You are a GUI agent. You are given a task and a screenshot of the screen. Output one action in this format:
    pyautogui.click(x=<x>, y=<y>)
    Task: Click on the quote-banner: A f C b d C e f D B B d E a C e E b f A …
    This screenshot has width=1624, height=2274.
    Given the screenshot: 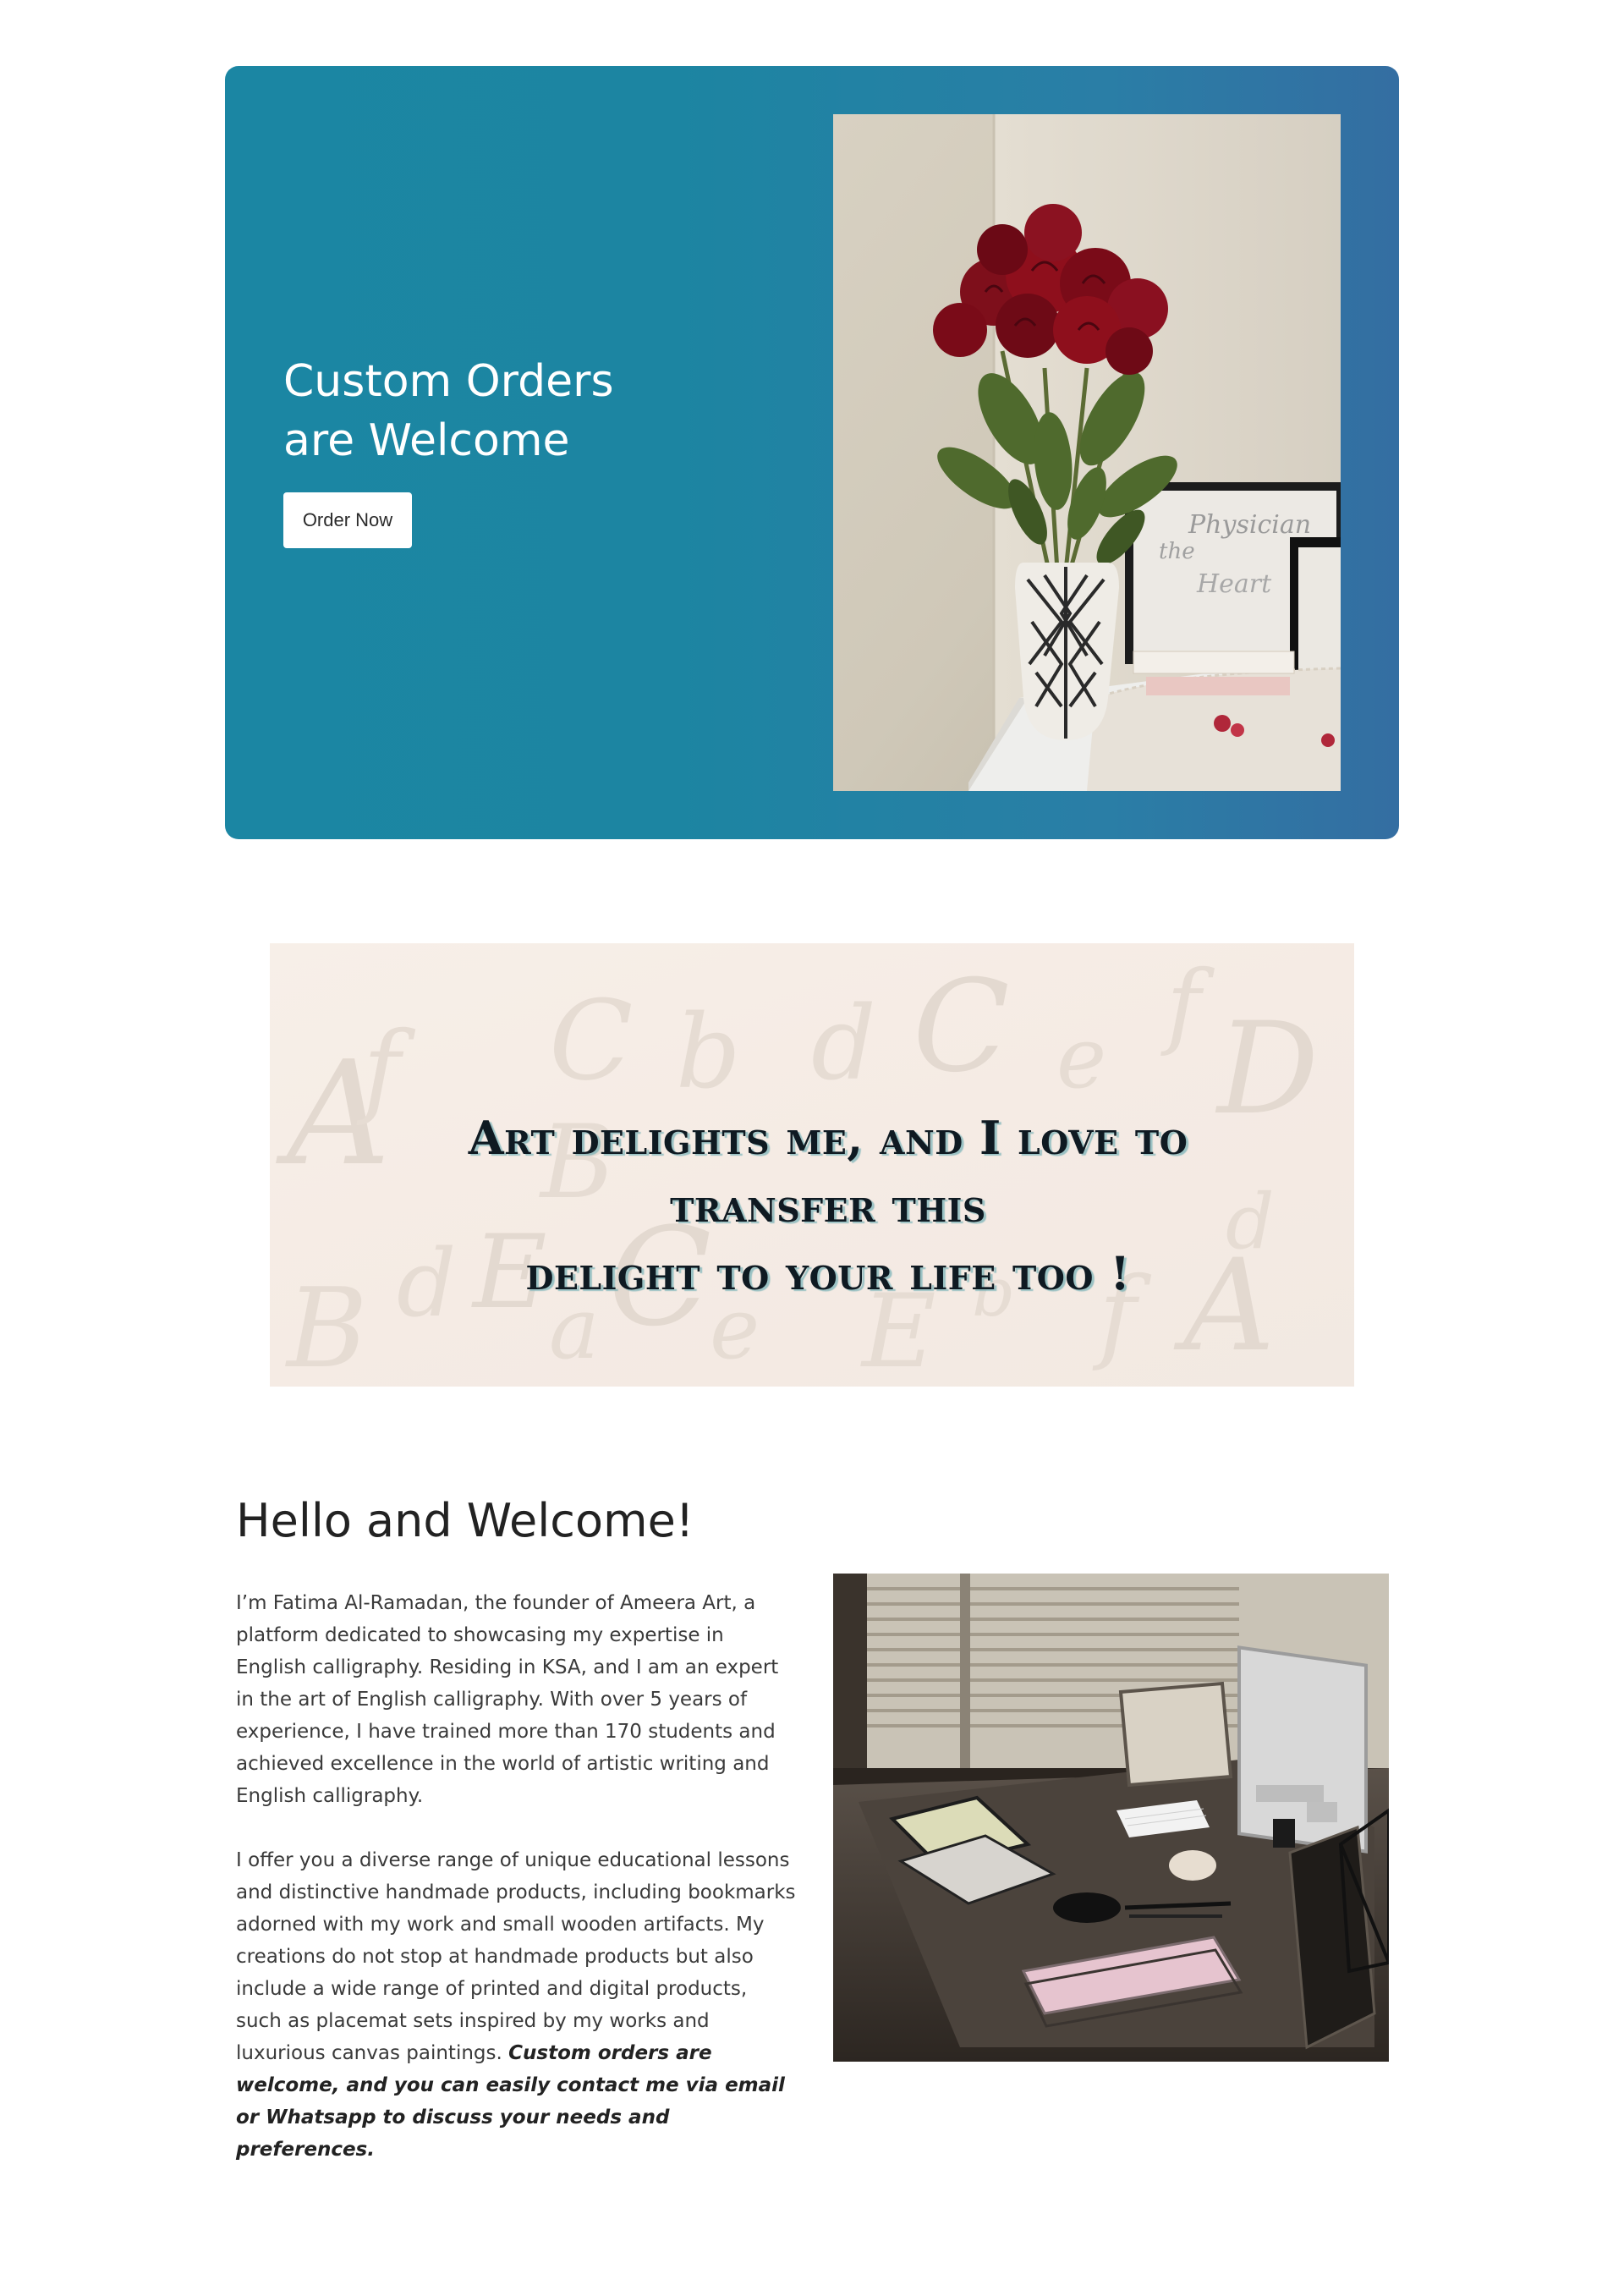 What is the action you would take?
    pyautogui.click(x=812, y=1165)
    